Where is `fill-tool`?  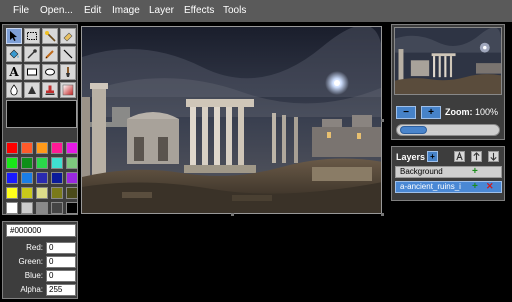 fill-tool is located at coordinates (14, 54).